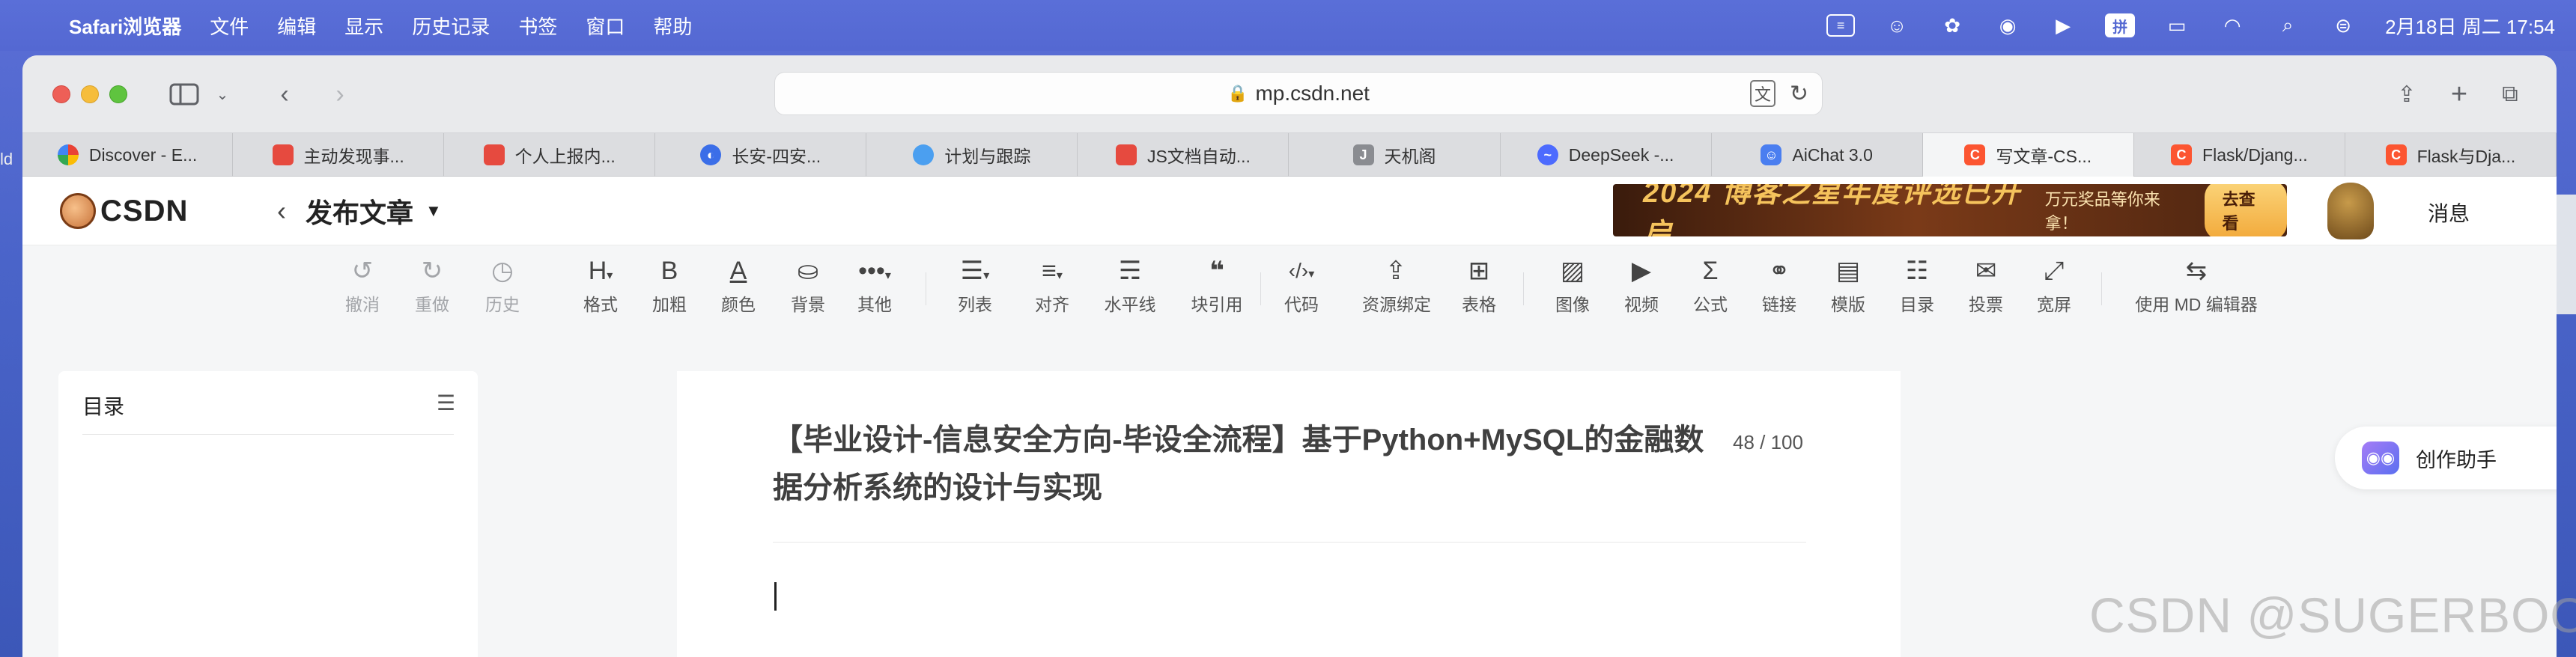  What do you see at coordinates (1762, 93) in the screenshot?
I see `translate-icon: 文` at bounding box center [1762, 93].